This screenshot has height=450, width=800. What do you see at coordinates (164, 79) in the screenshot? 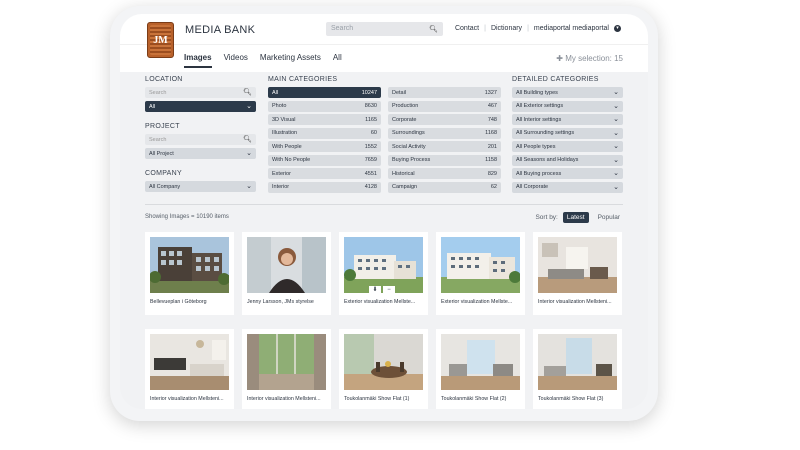
I see `location-title: LOCATION` at bounding box center [164, 79].